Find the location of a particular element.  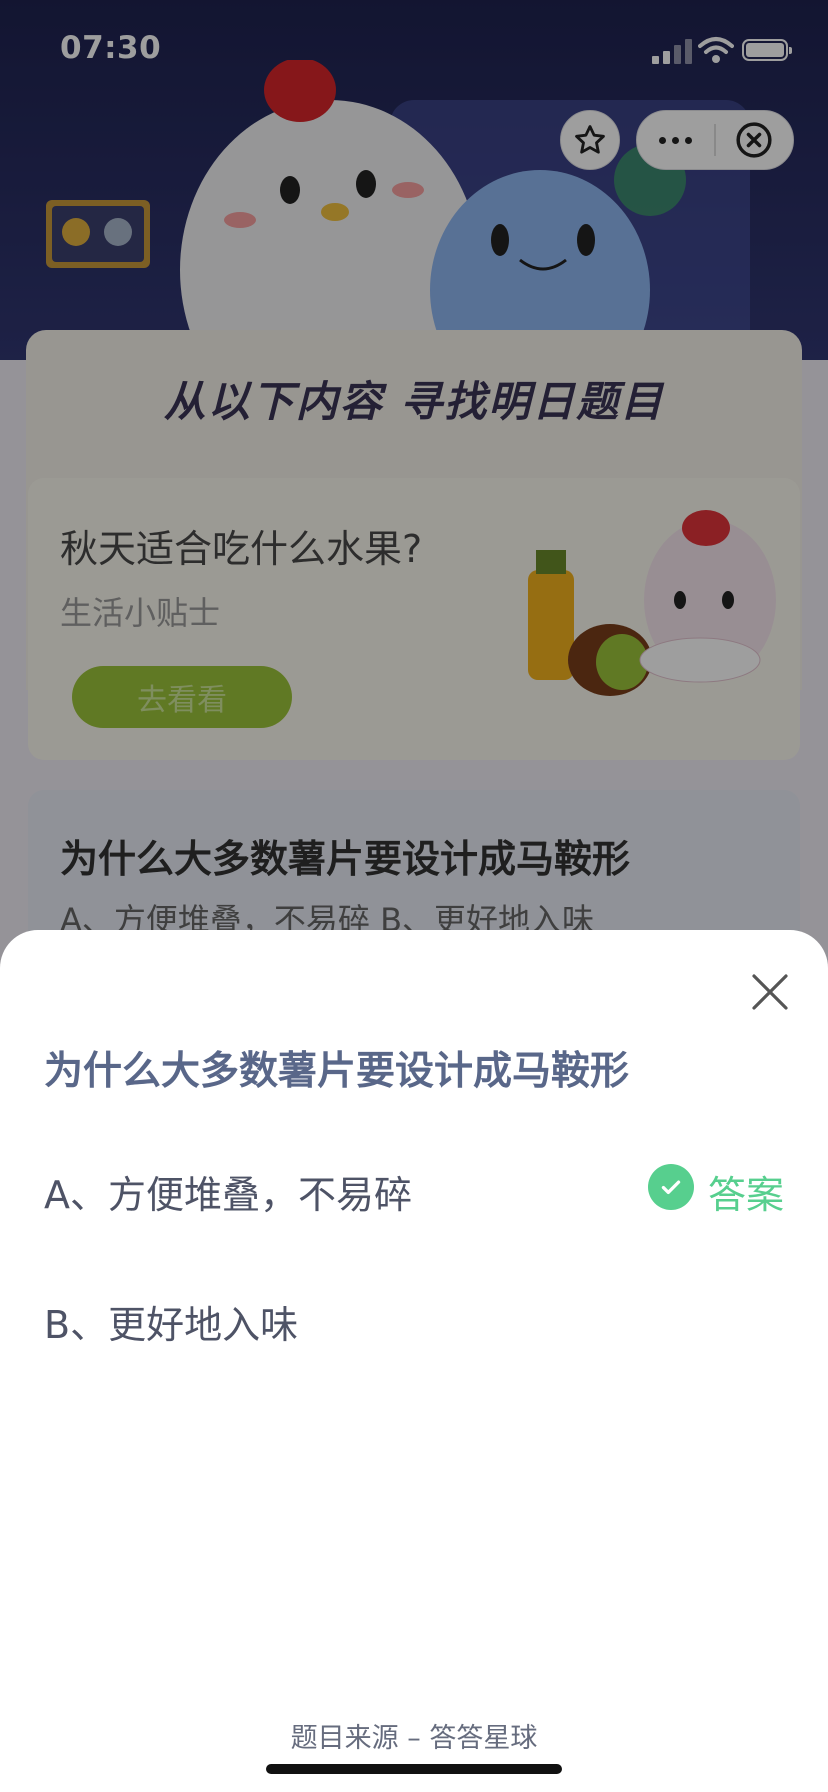

option-a: A、方便堆叠，不易碎 is located at coordinates (228, 1191).